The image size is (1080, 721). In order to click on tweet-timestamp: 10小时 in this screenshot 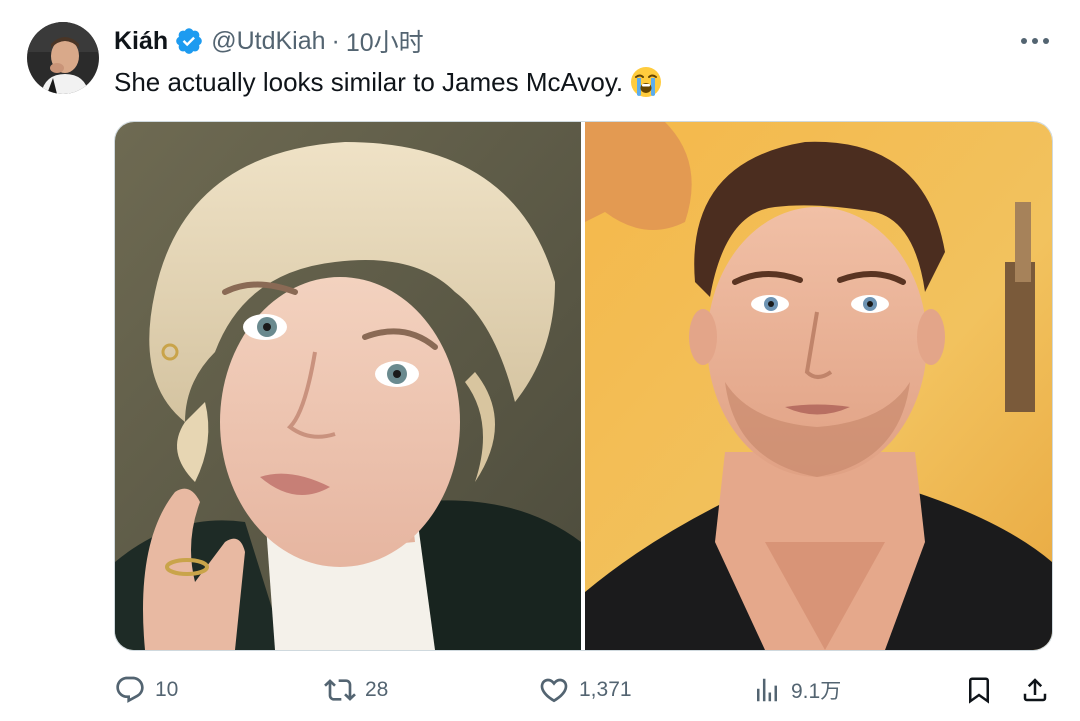, I will do `click(385, 41)`.